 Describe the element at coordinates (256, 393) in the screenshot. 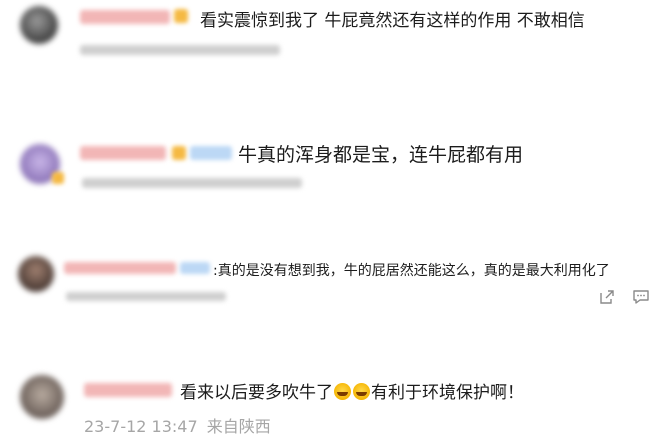

I see `comment-text-part1: 看来以后要多吹牛了` at that location.